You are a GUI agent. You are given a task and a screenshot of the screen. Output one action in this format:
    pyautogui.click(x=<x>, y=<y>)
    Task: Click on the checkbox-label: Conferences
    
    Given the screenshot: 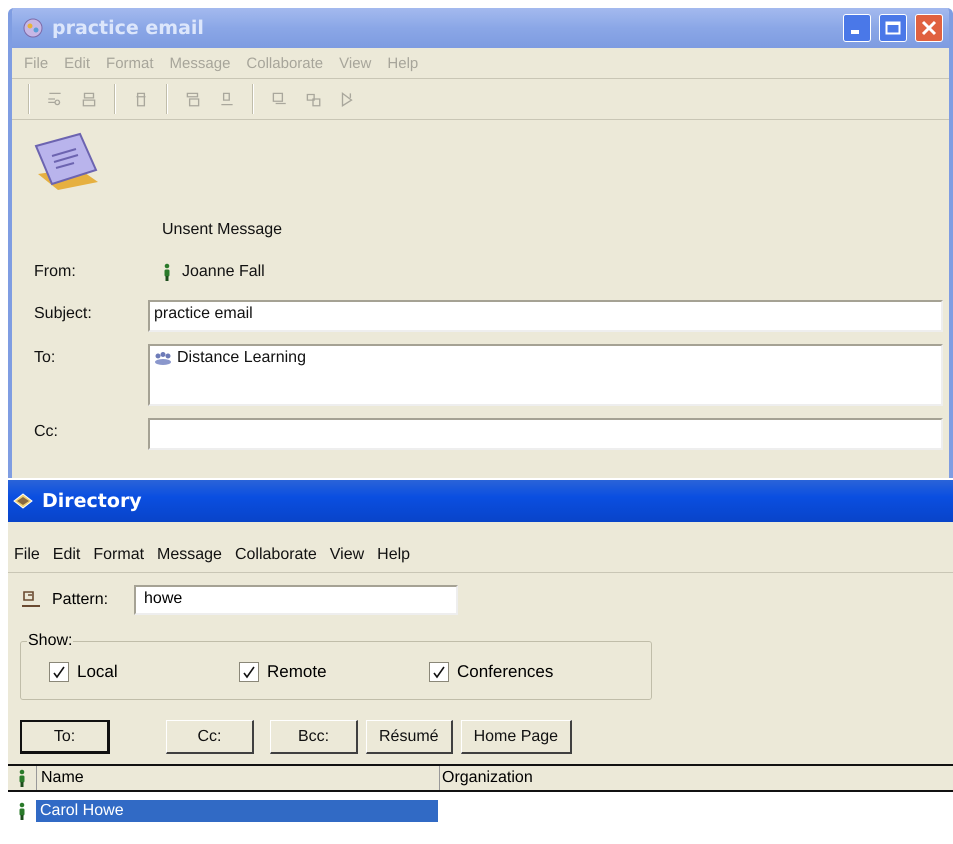 What is the action you would take?
    pyautogui.click(x=505, y=672)
    